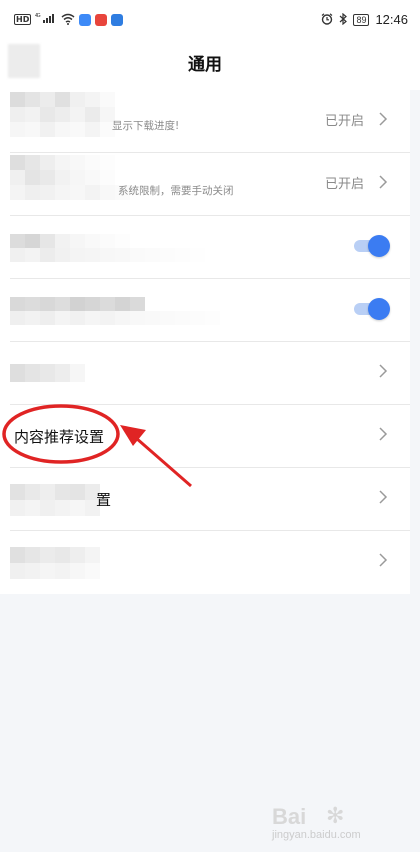 The image size is (420, 852). I want to click on status-bar: HD 4G 89 12:46, so click(210, 19).